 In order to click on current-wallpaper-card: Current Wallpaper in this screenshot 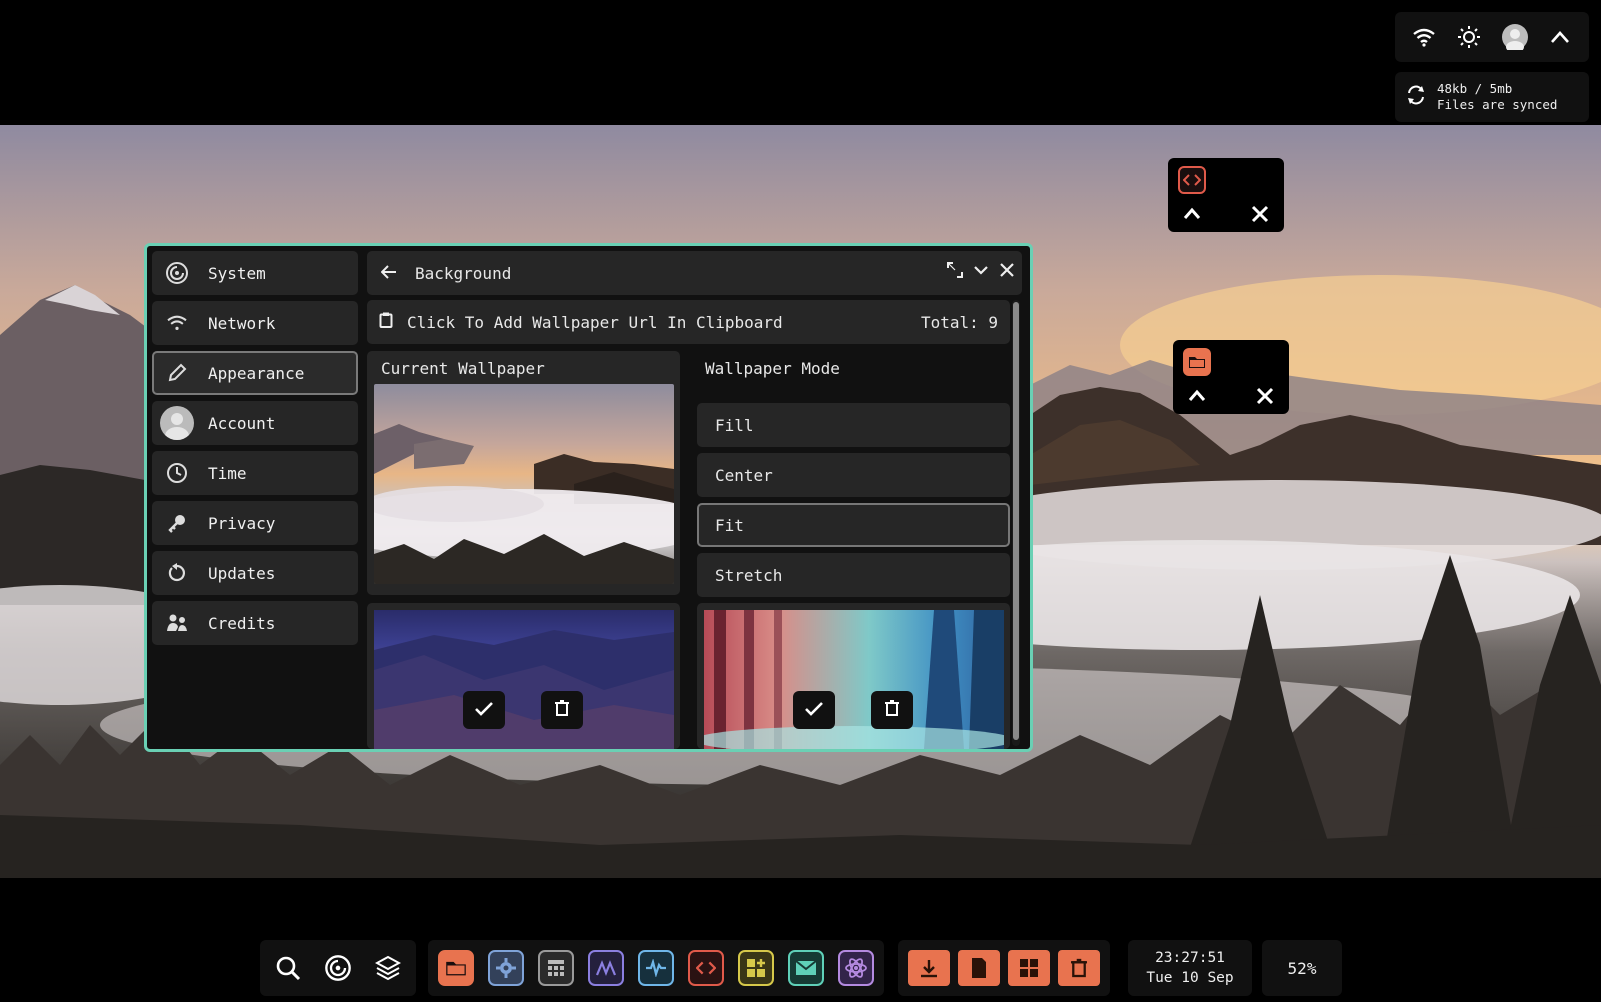, I will do `click(523, 473)`.